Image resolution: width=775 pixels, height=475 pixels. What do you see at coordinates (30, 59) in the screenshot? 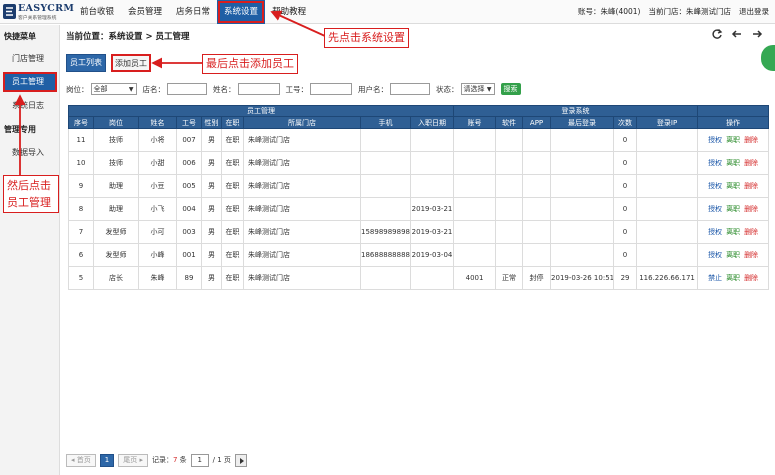
I see `sidebar-item-store-manage: 门店管理` at bounding box center [30, 59].